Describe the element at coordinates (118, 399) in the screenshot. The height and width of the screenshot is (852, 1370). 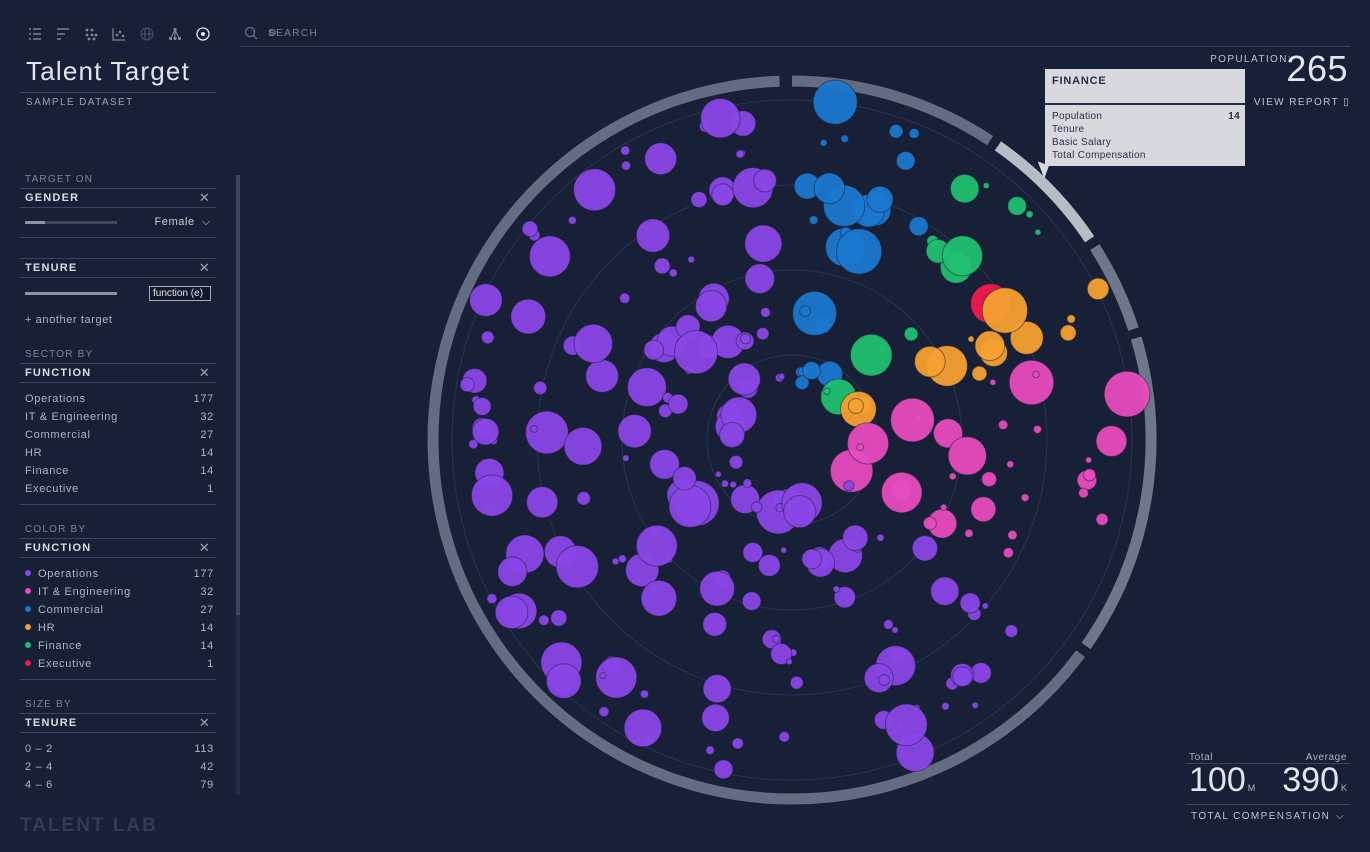
I see `list-item: Operations 177` at that location.